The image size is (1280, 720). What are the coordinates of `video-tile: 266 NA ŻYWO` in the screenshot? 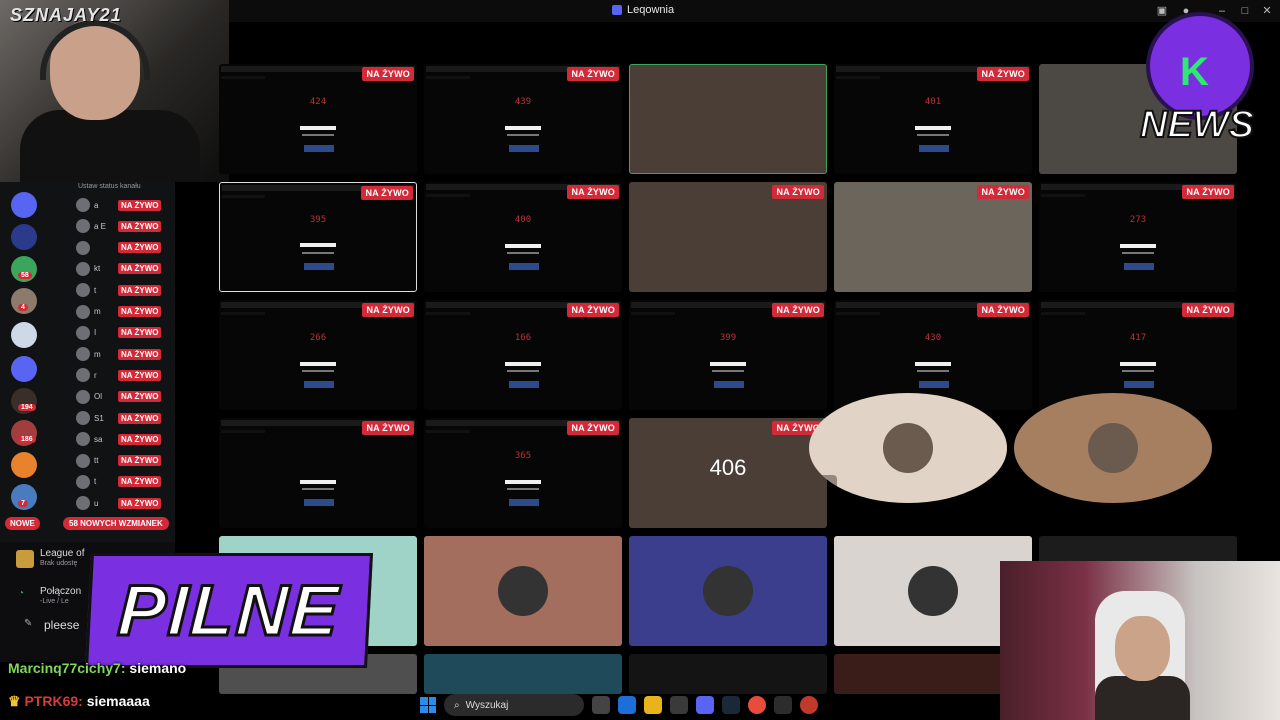 It's located at (318, 355).